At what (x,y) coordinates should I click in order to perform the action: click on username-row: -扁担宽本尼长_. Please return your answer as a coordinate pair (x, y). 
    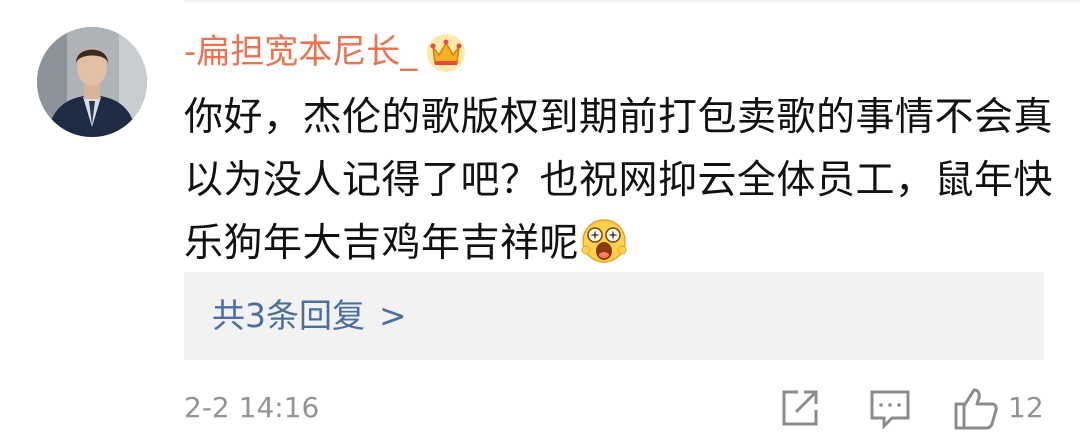
    Looking at the image, I should click on (325, 52).